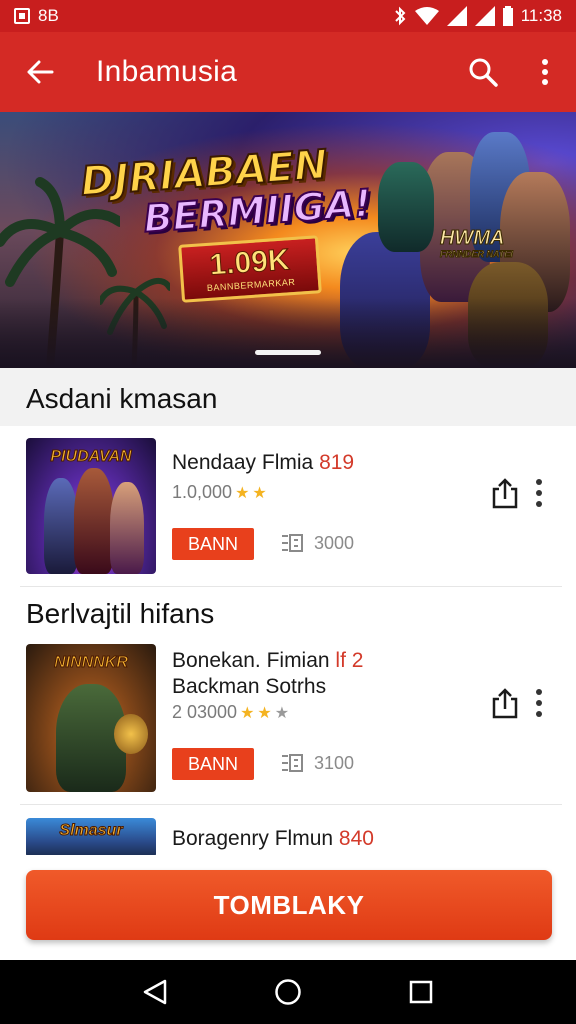 The image size is (576, 1024). Describe the element at coordinates (255, 838) in the screenshot. I see `game-name-text: Boragenry Flmun` at that location.